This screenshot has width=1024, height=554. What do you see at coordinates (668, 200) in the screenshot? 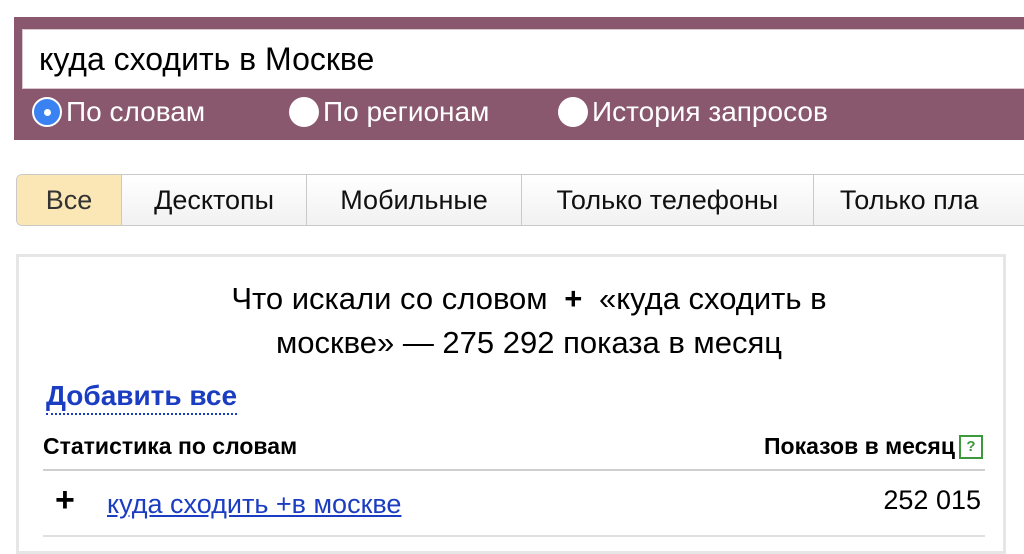
I see `tab-phones-only: Только телефоны` at bounding box center [668, 200].